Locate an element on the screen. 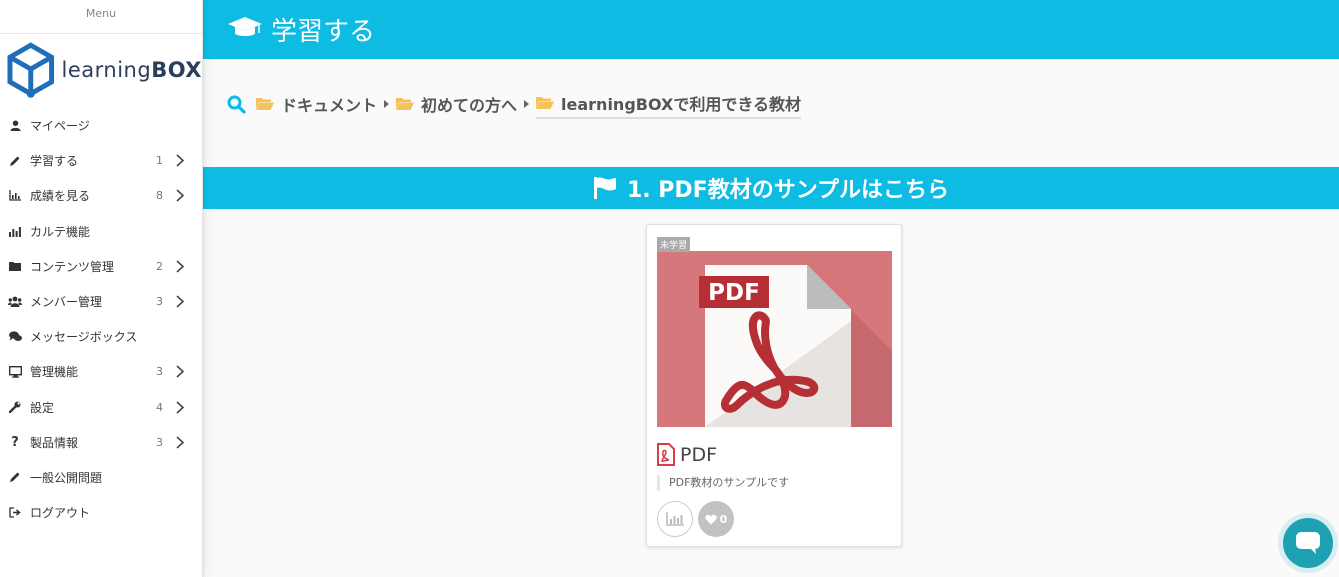 The image size is (1339, 577). card-title-row: PDF is located at coordinates (687, 454).